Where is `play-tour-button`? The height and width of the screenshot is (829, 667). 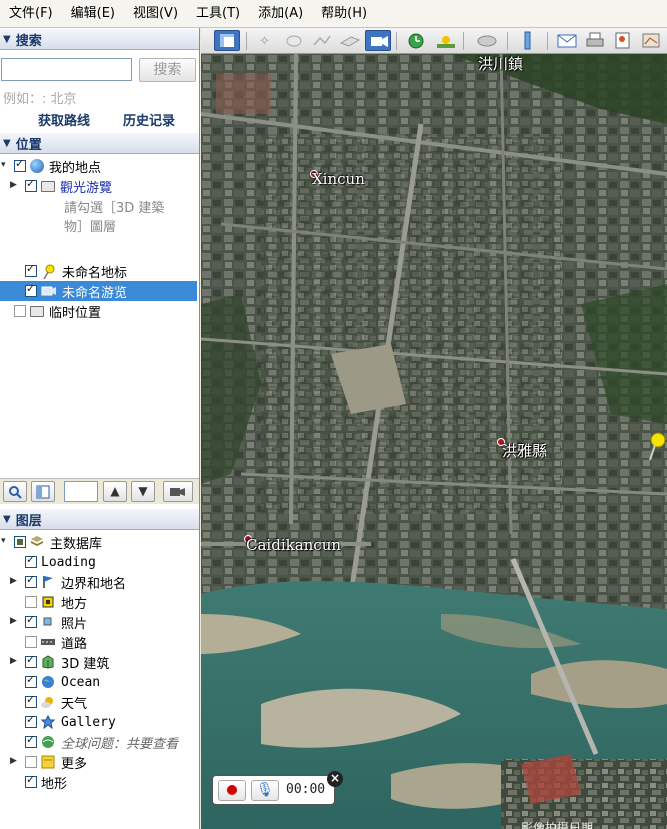 play-tour-button is located at coordinates (178, 491).